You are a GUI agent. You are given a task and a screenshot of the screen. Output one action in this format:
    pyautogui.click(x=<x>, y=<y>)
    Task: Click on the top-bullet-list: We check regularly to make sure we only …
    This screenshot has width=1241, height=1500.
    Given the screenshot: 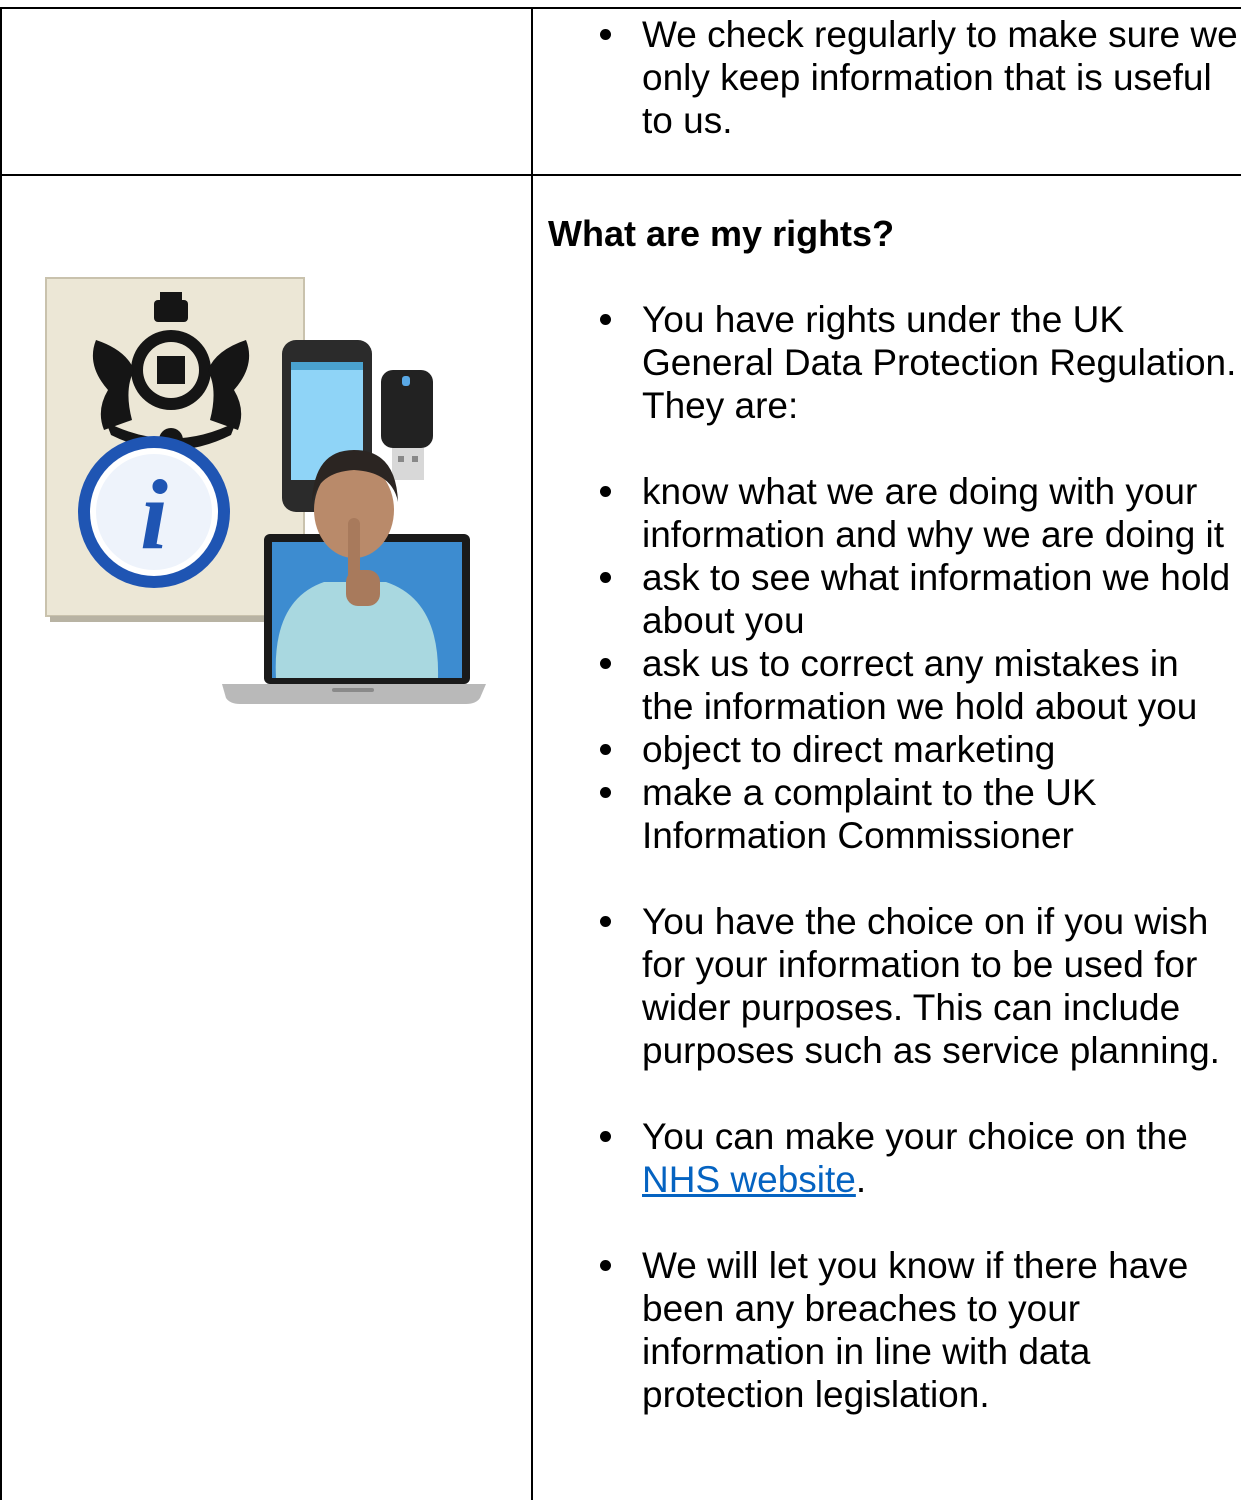 What is the action you would take?
    pyautogui.click(x=893, y=77)
    